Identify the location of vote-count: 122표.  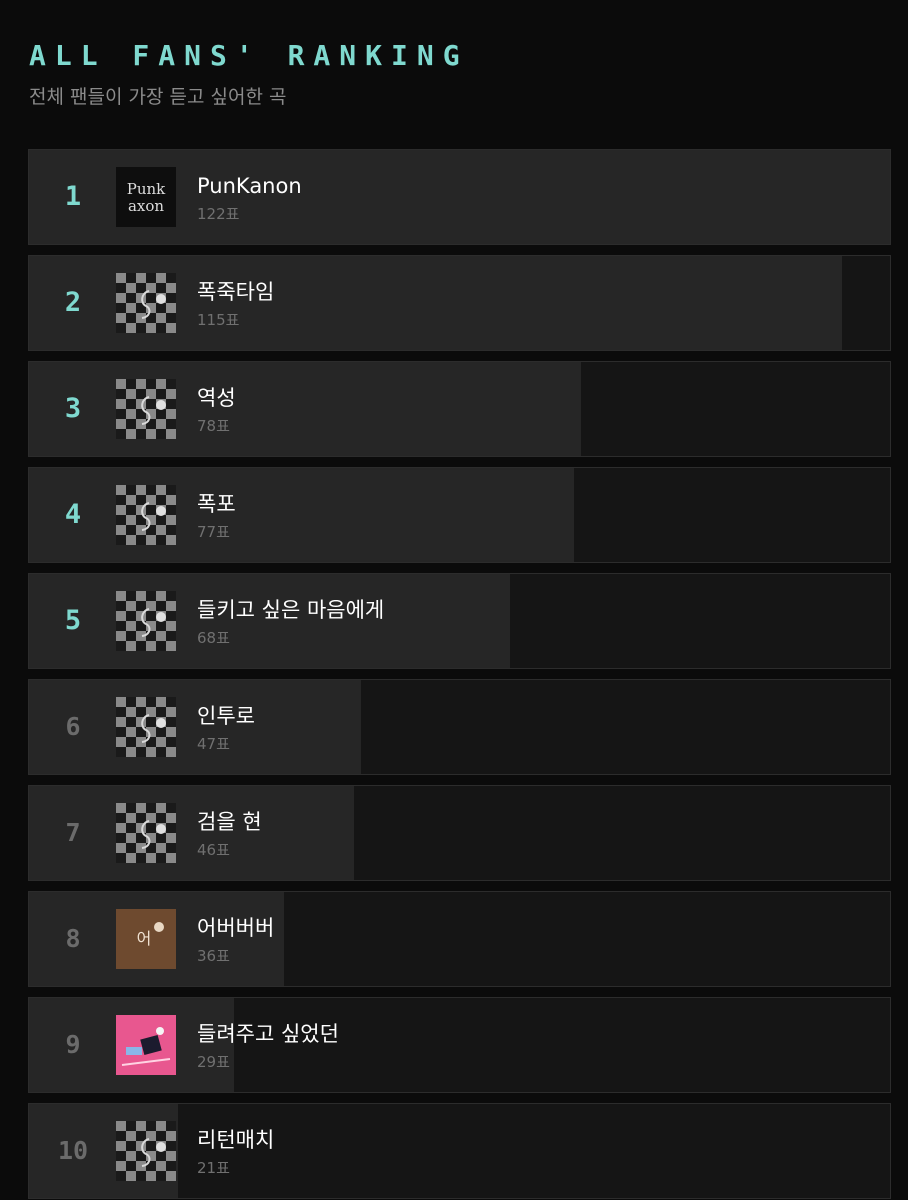
(218, 214).